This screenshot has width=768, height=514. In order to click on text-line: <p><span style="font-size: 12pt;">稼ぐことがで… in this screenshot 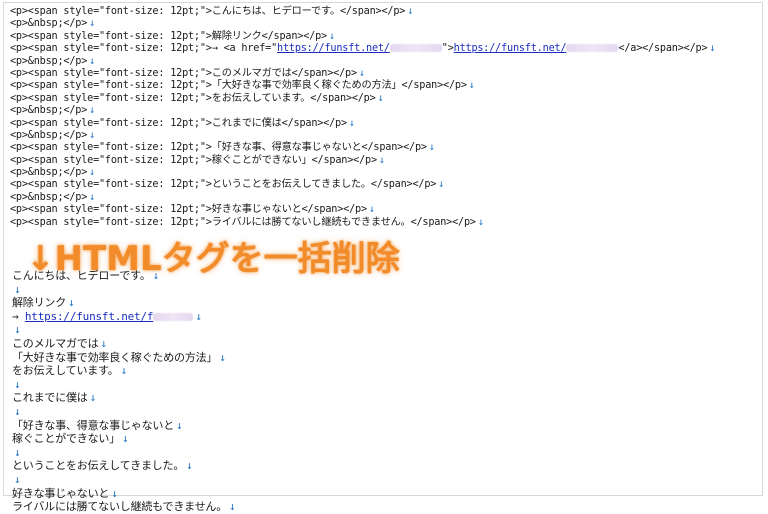, I will do `click(362, 161)`.